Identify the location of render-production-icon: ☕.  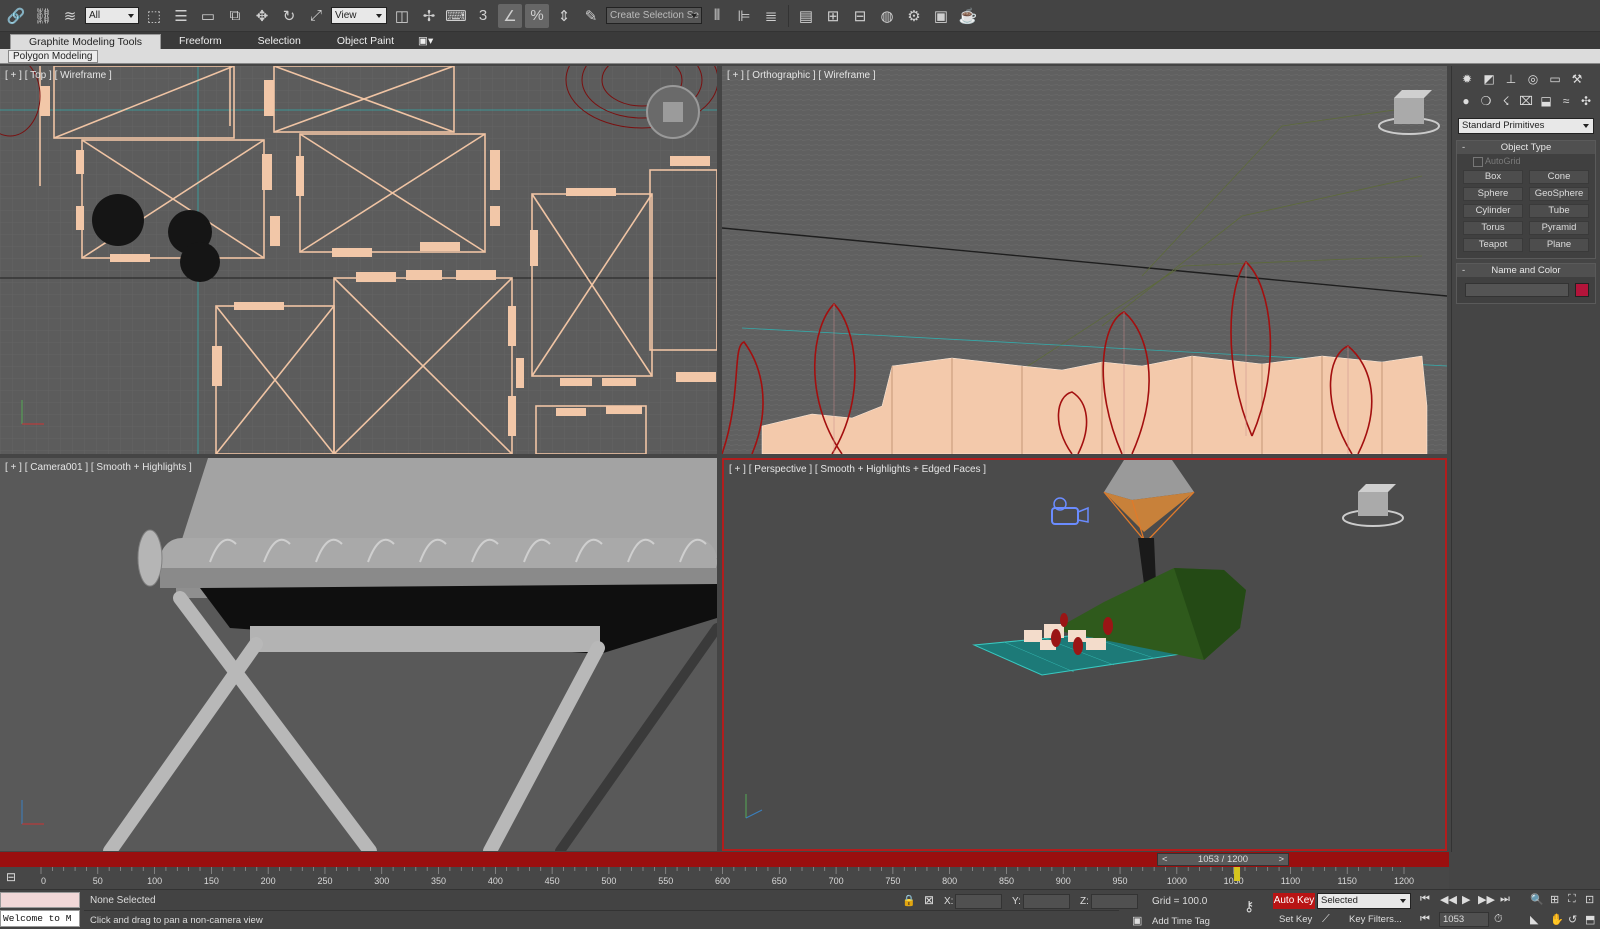
(968, 16).